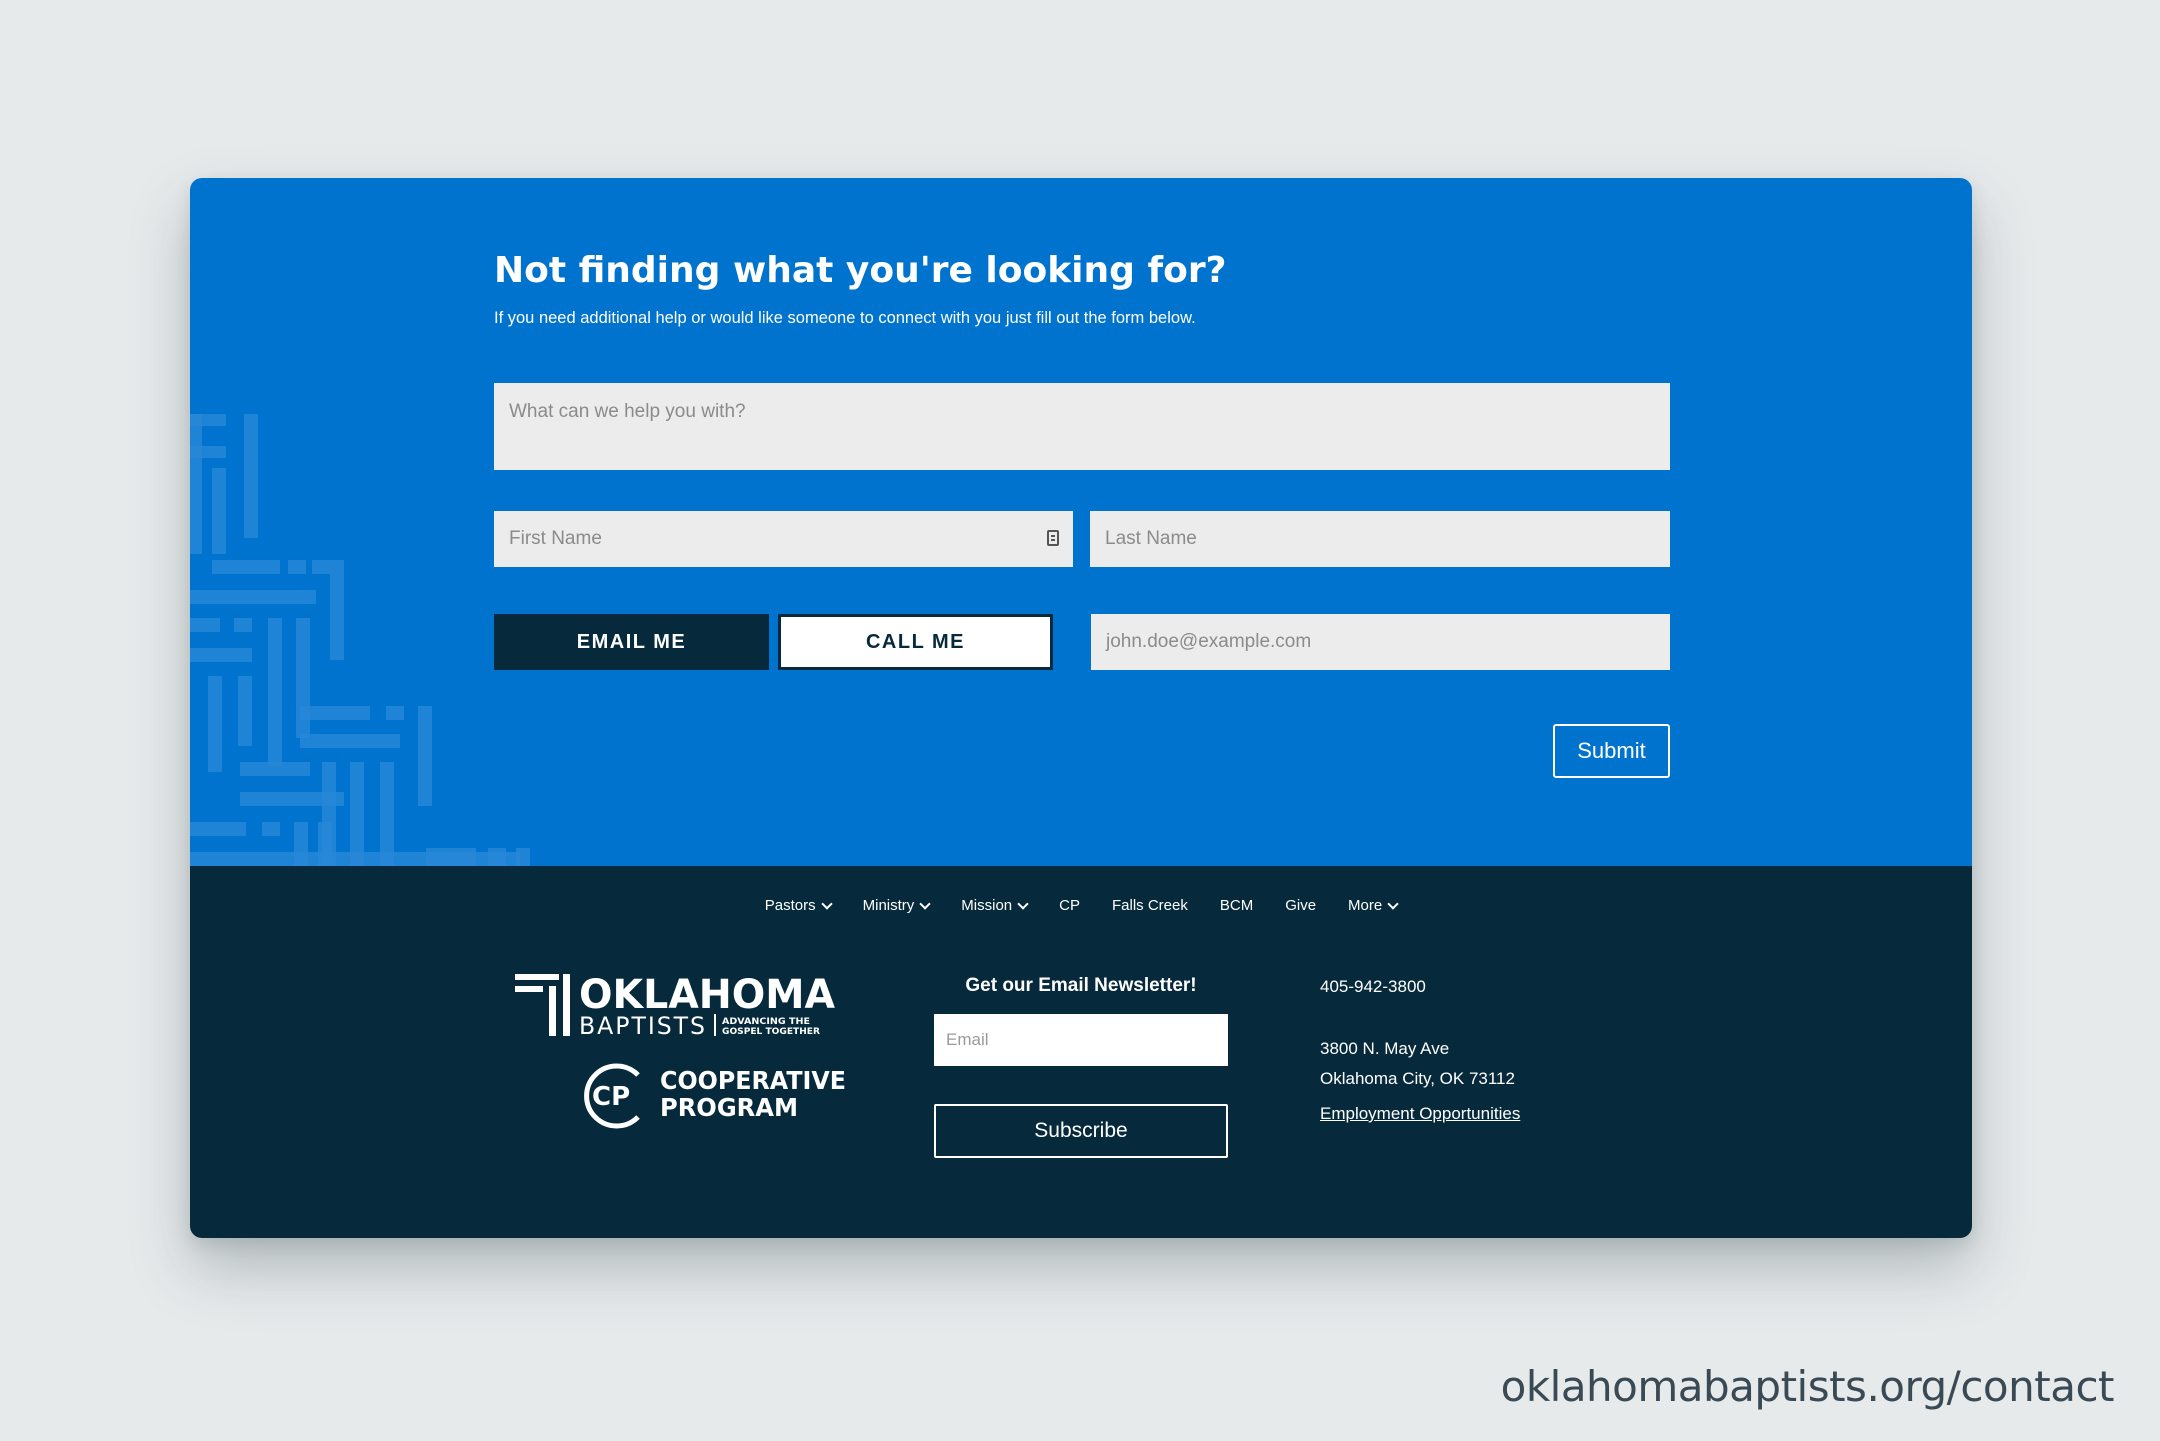 The width and height of the screenshot is (2160, 1441). What do you see at coordinates (1081, 985) in the screenshot?
I see `newsletter-title: Get our Email Newsletter!` at bounding box center [1081, 985].